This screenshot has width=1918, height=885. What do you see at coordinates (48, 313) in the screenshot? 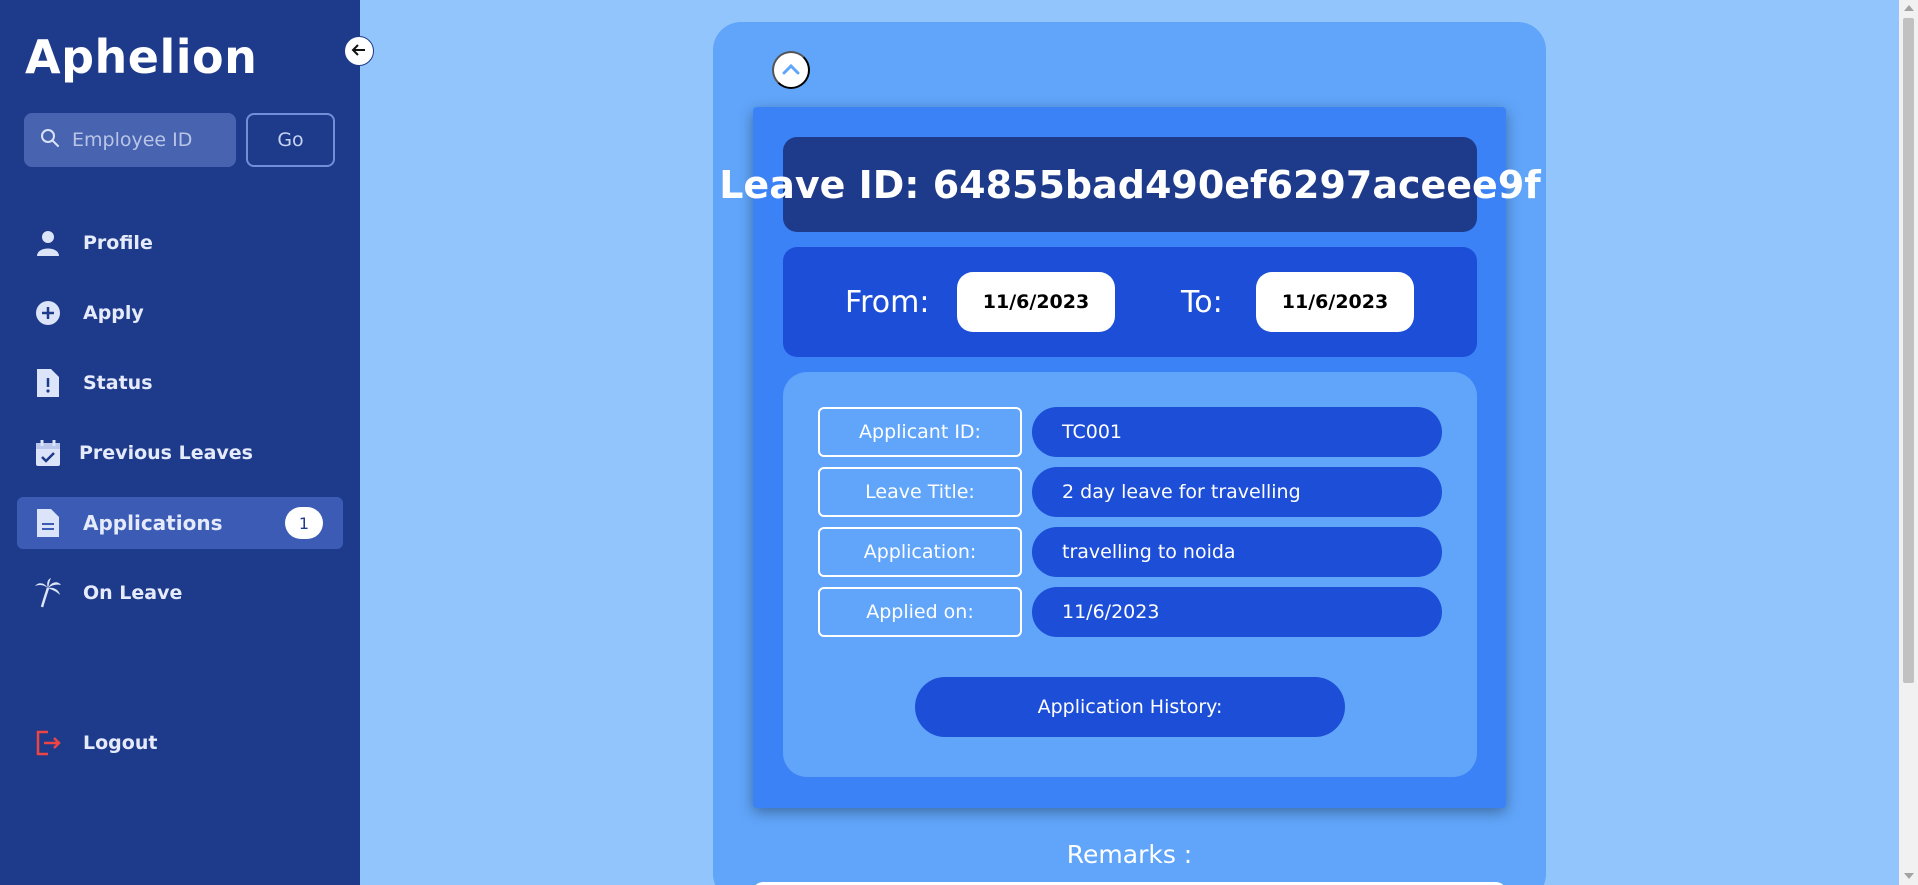
I see `plus-circle-icon` at bounding box center [48, 313].